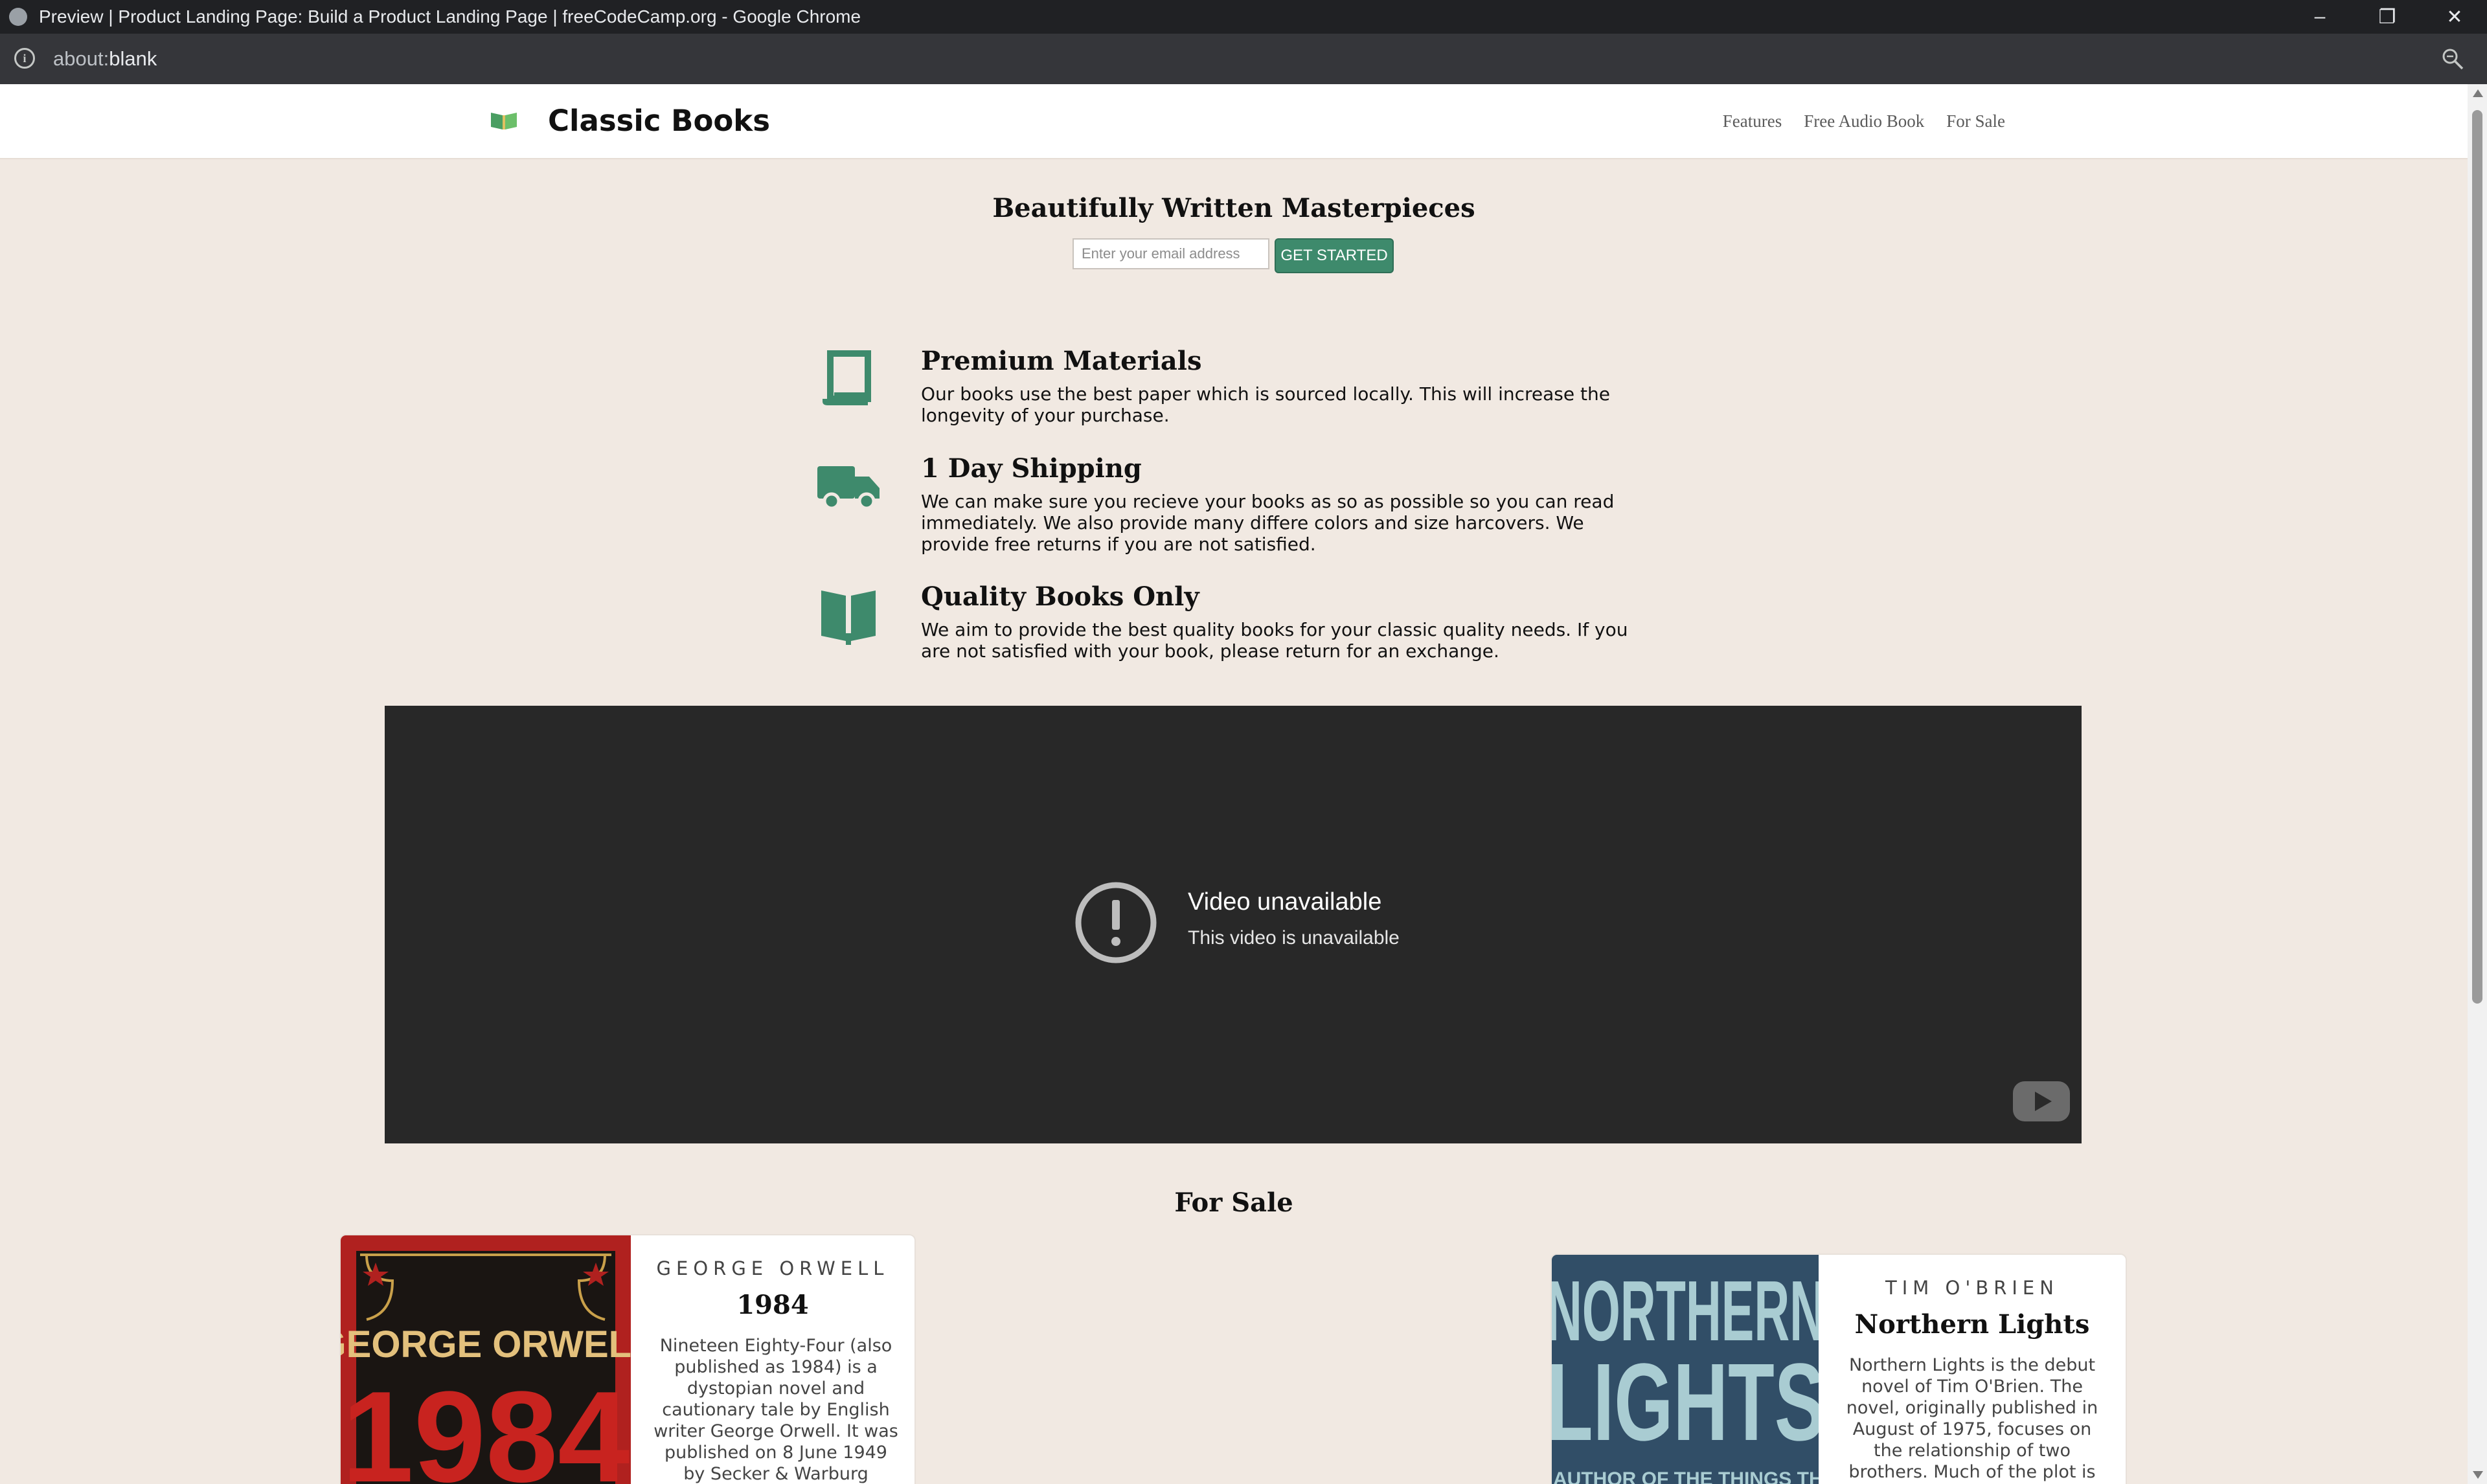 The width and height of the screenshot is (2487, 1484). What do you see at coordinates (1061, 361) in the screenshot?
I see `feature-title: Premium Materials` at bounding box center [1061, 361].